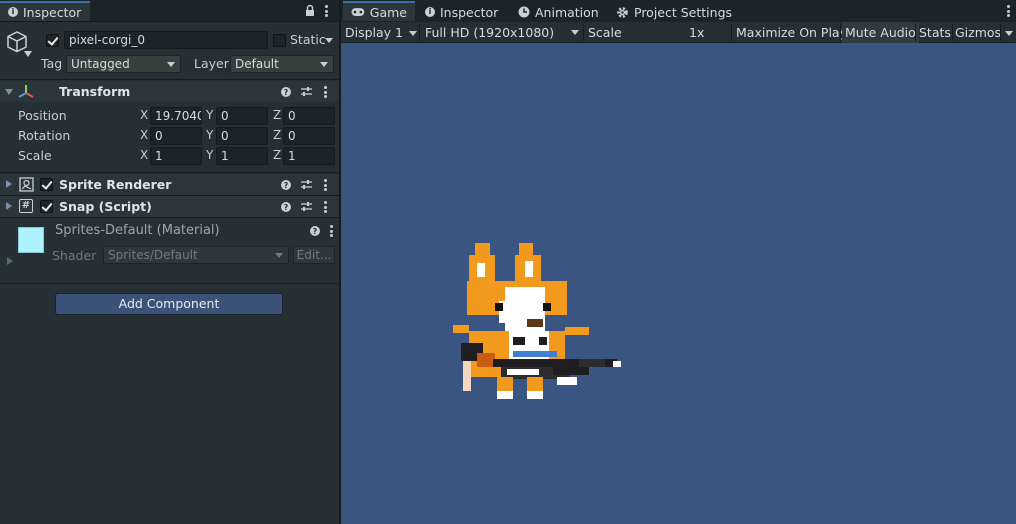 The image size is (1016, 524). I want to click on scale-x-field: 1, so click(176, 156).